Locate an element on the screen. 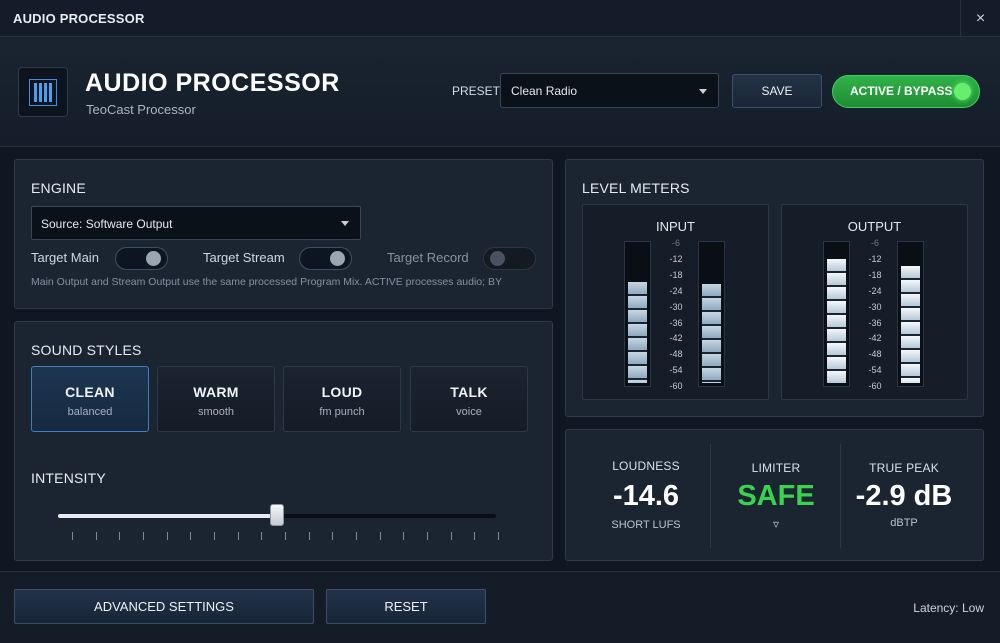 Image resolution: width=1000 pixels, height=643 pixels. style-warm-button: WARM smooth is located at coordinates (216, 399).